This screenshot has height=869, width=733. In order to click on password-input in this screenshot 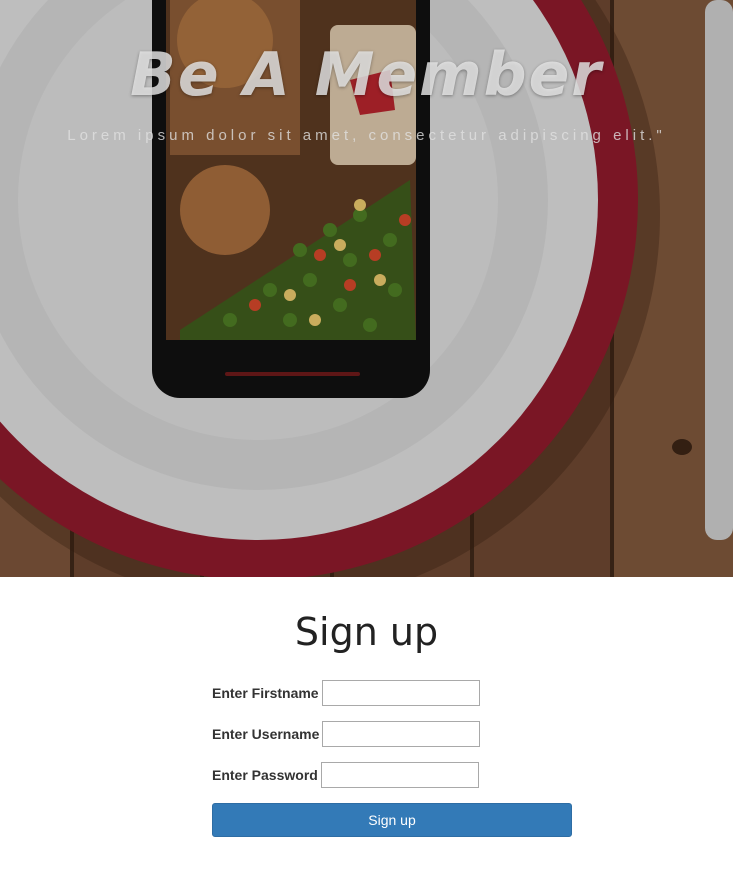, I will do `click(399, 775)`.